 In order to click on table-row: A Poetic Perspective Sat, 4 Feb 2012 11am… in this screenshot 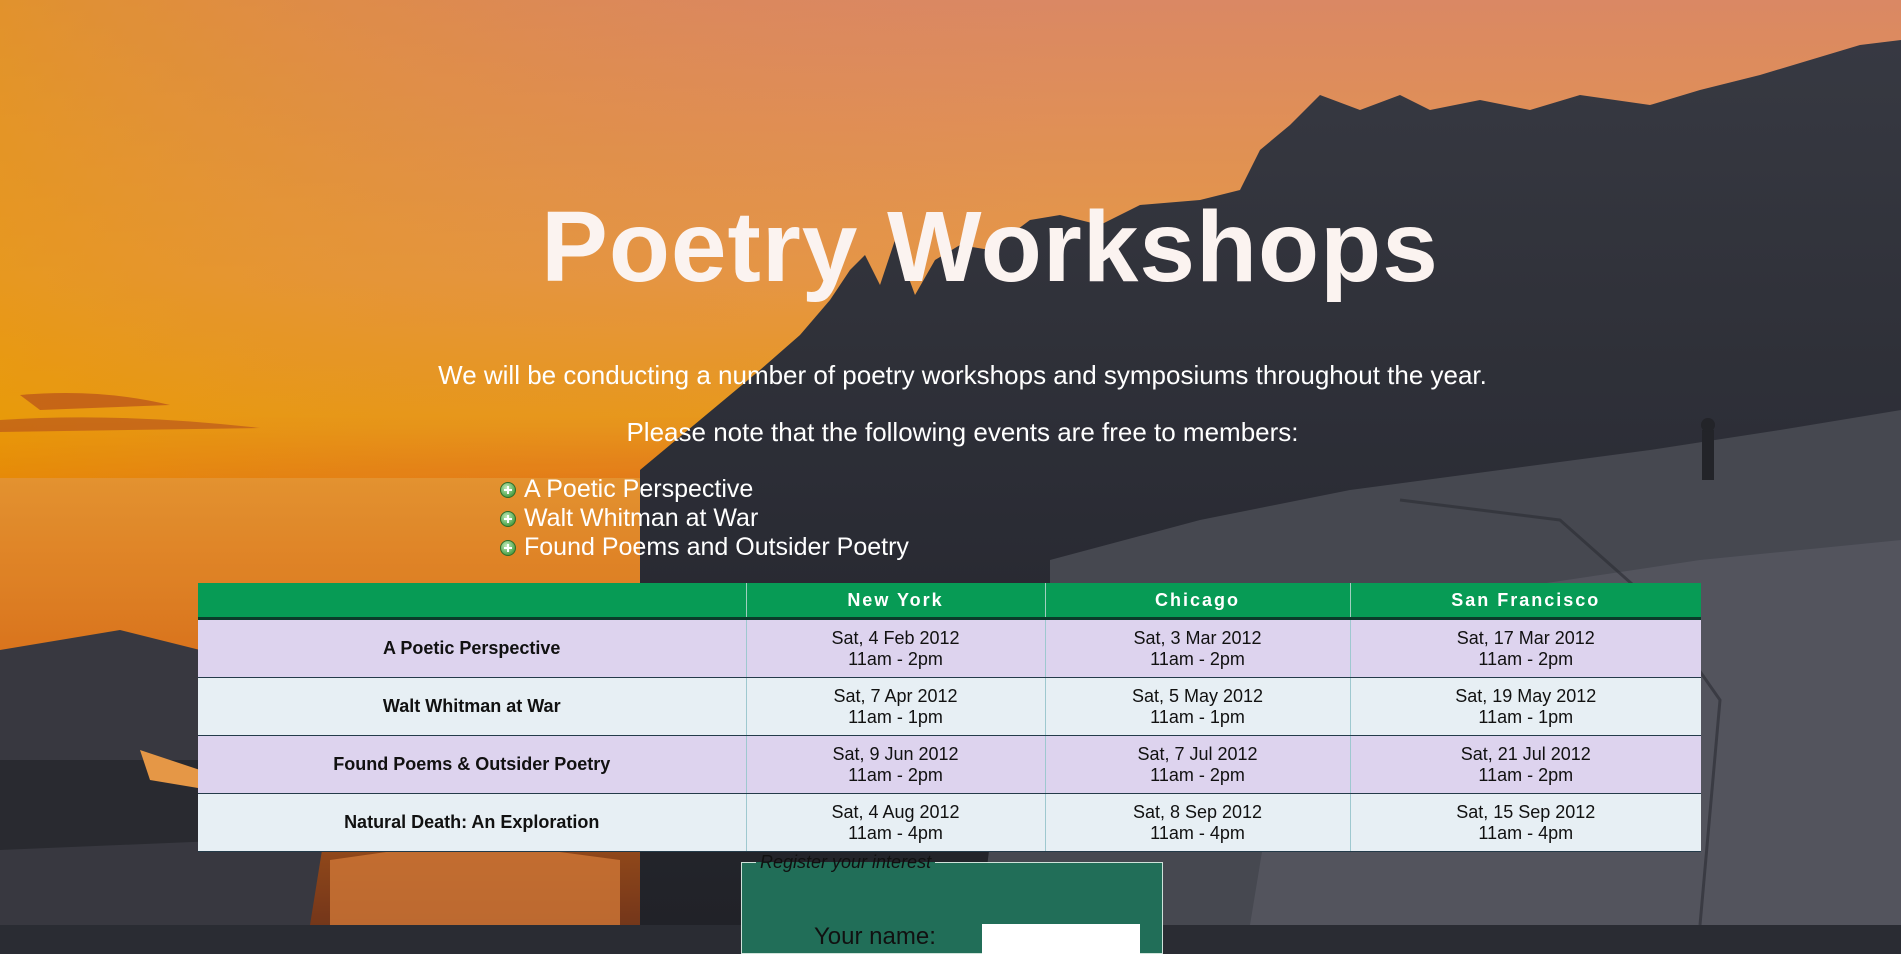, I will do `click(949, 648)`.